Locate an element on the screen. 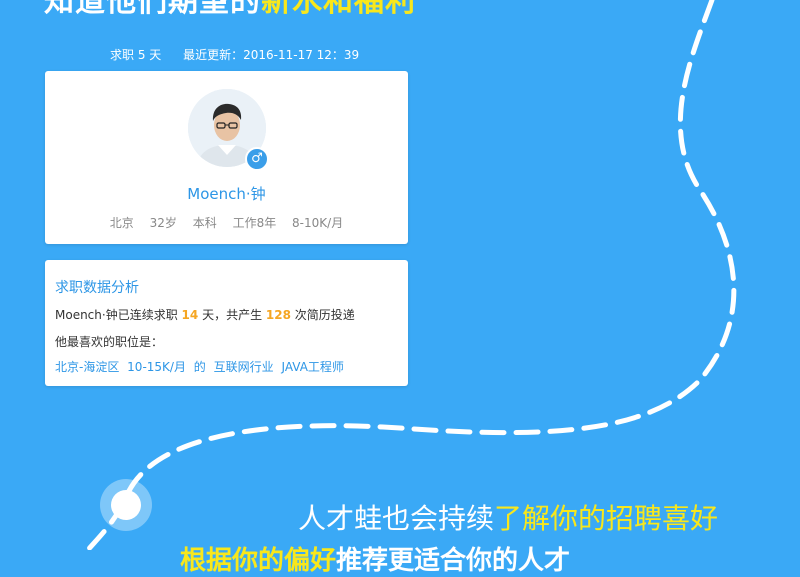 This screenshot has width=800, height=577. favorite-job-industry: 互联网行业 is located at coordinates (243, 367).